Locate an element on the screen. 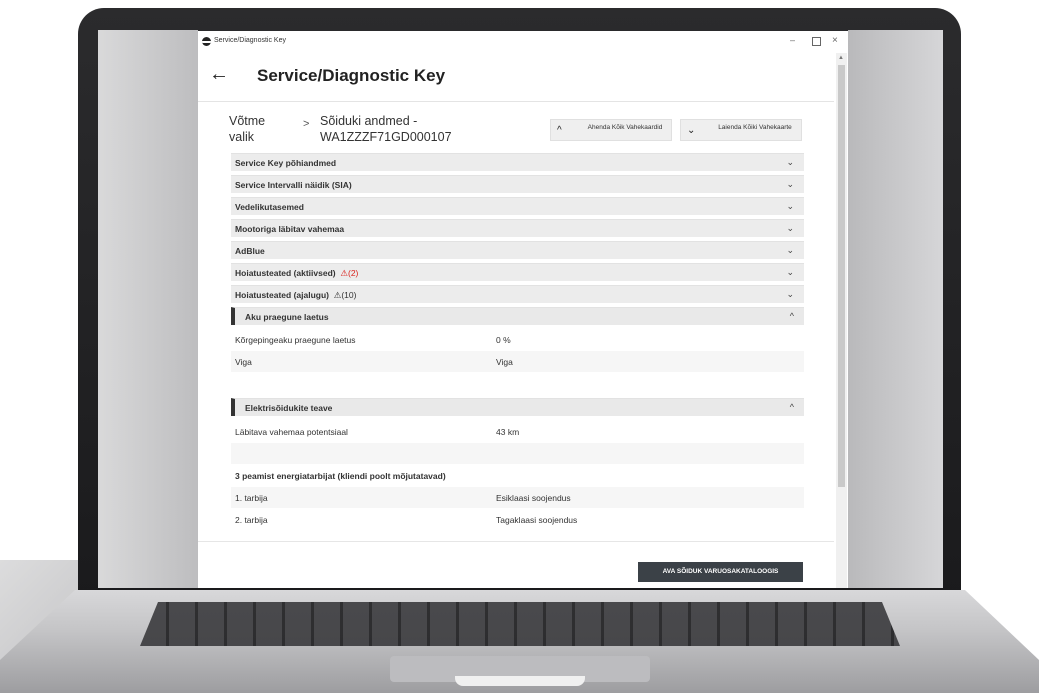 The image size is (1039, 693). header-divider is located at coordinates (516, 101).